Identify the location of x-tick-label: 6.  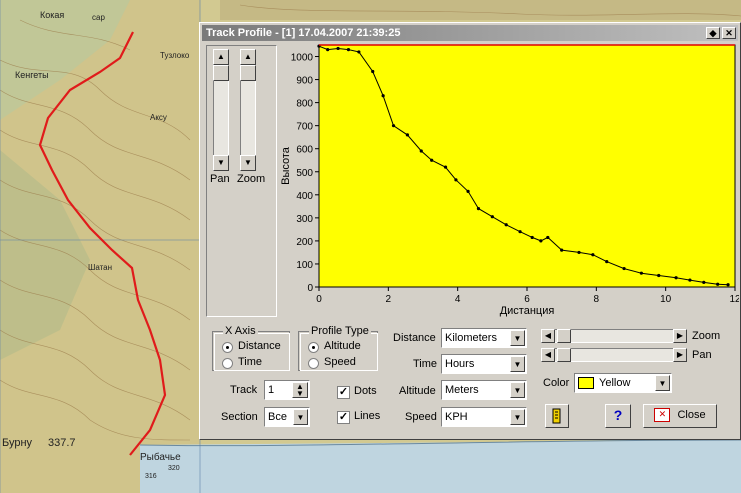
(527, 299).